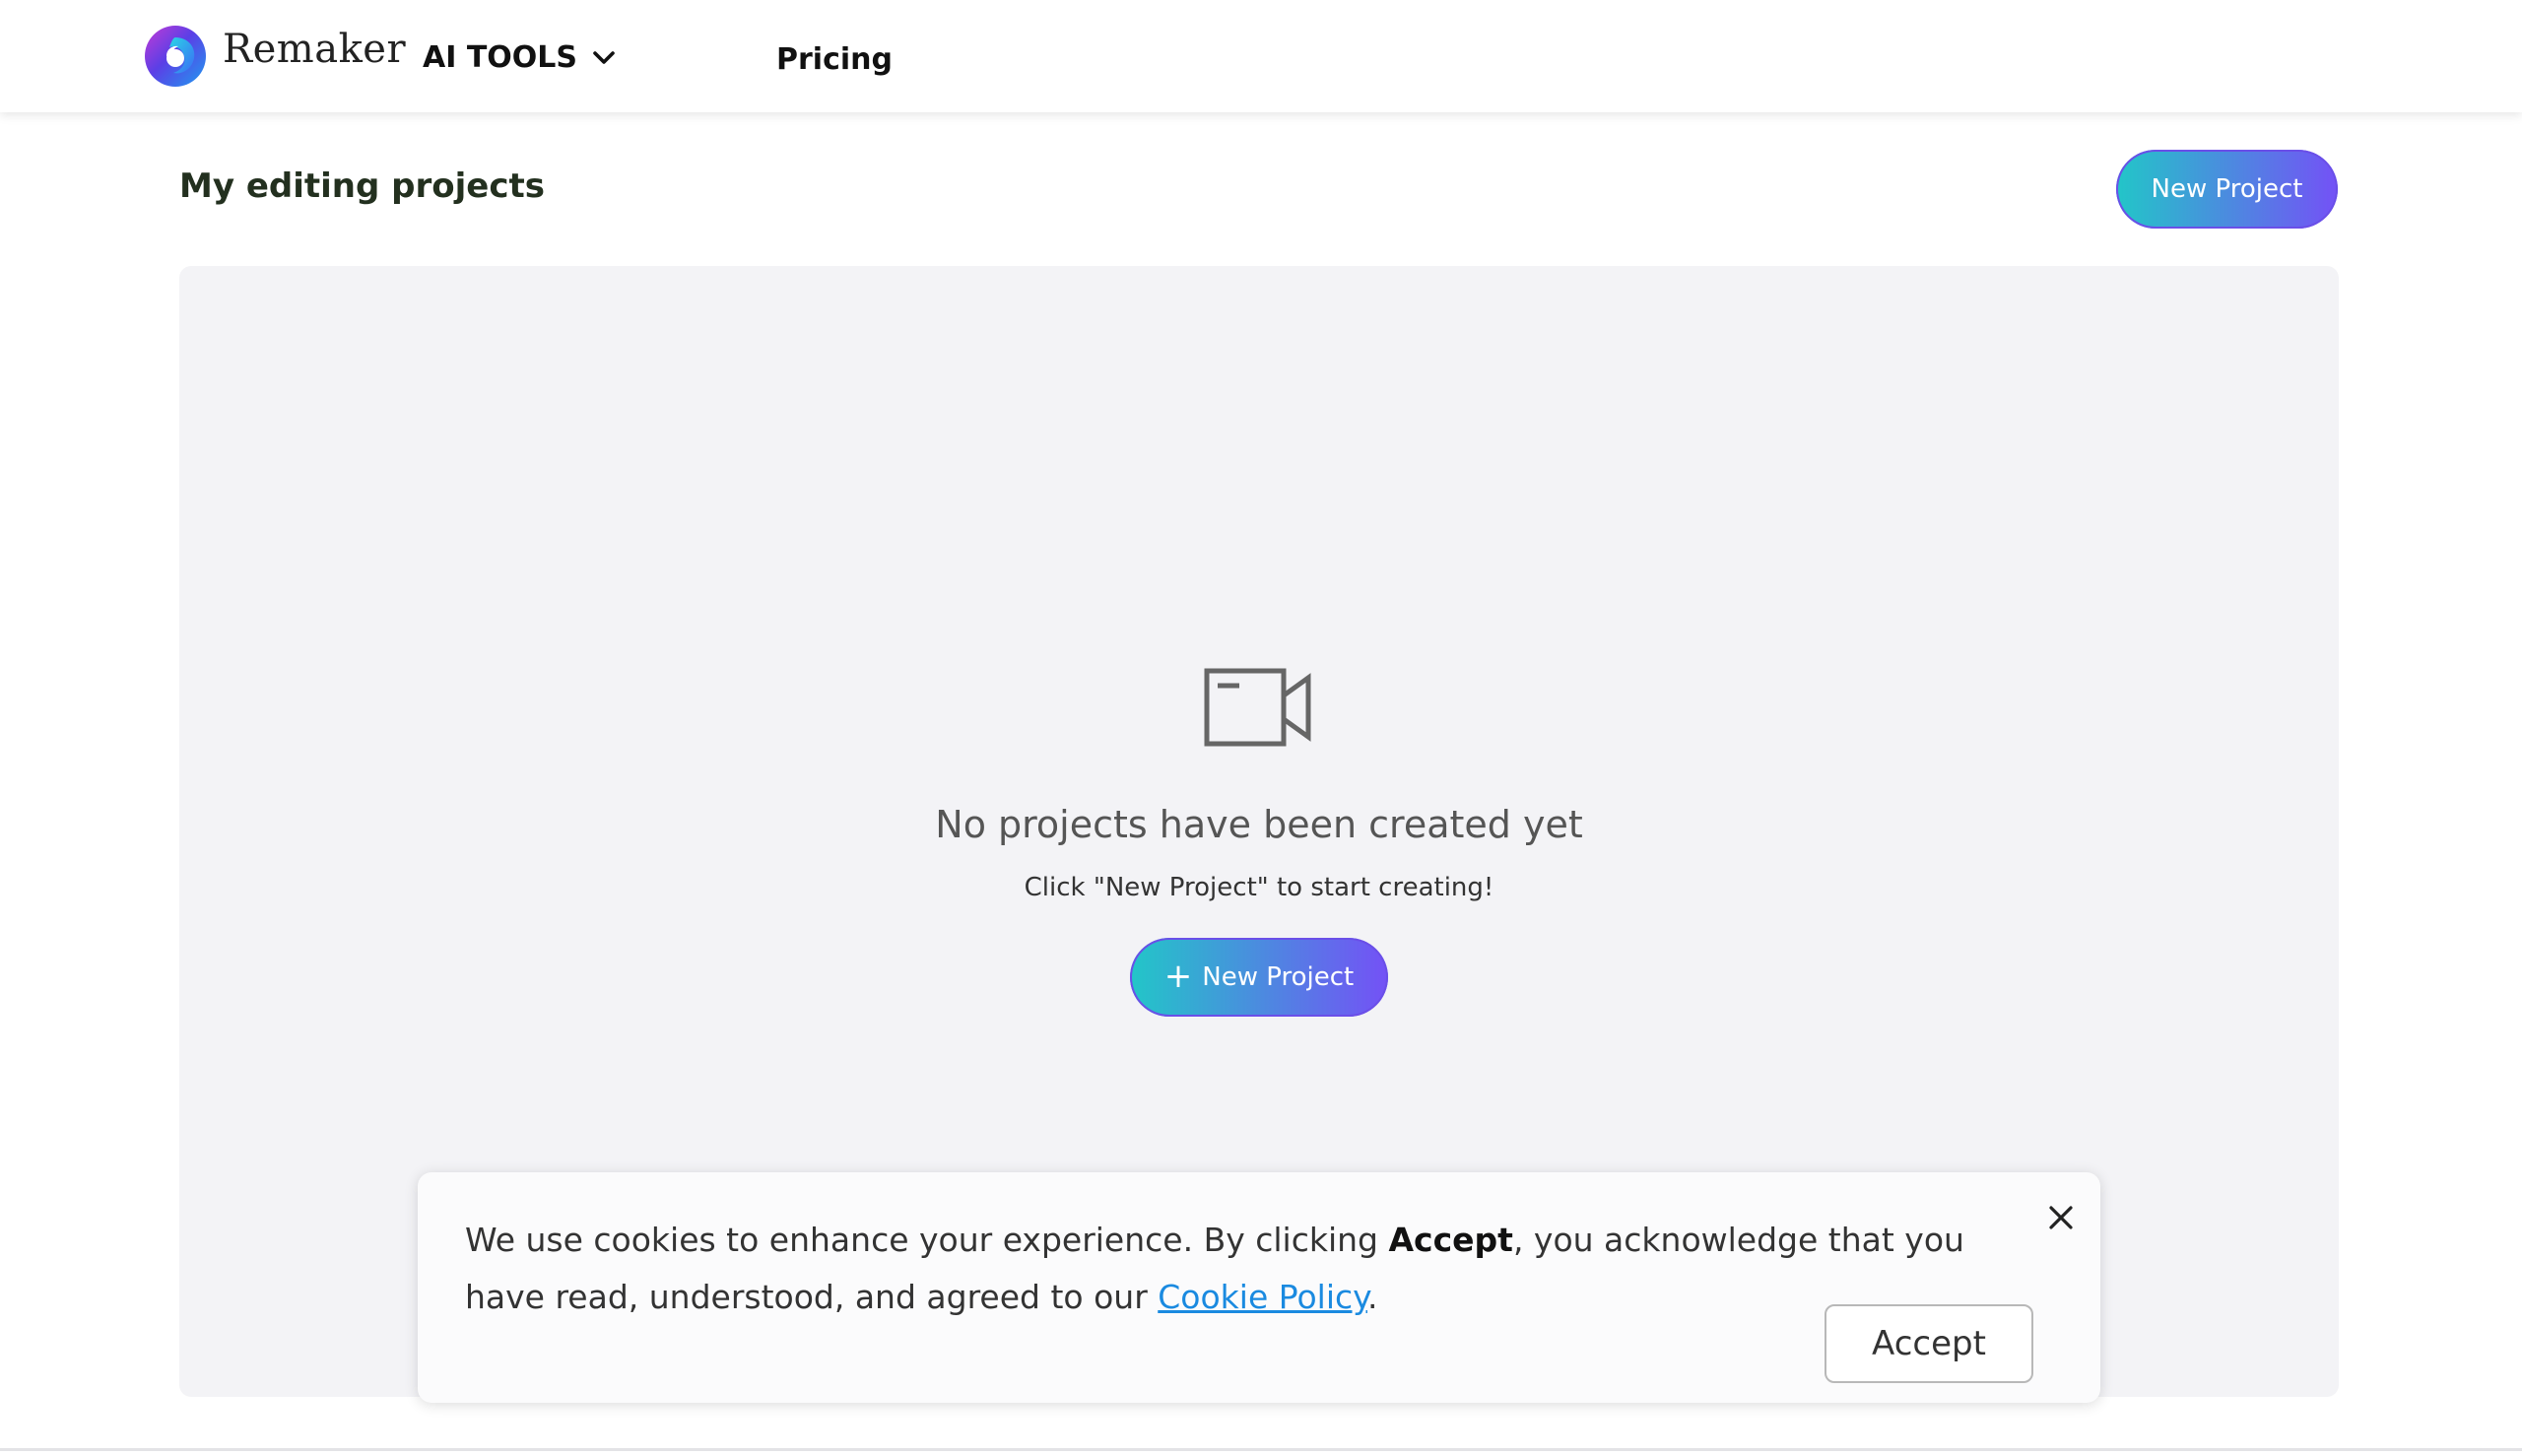 The height and width of the screenshot is (1456, 2522). Describe the element at coordinates (500, 57) in the screenshot. I see `ai-tools-label: AI TOOLS` at that location.